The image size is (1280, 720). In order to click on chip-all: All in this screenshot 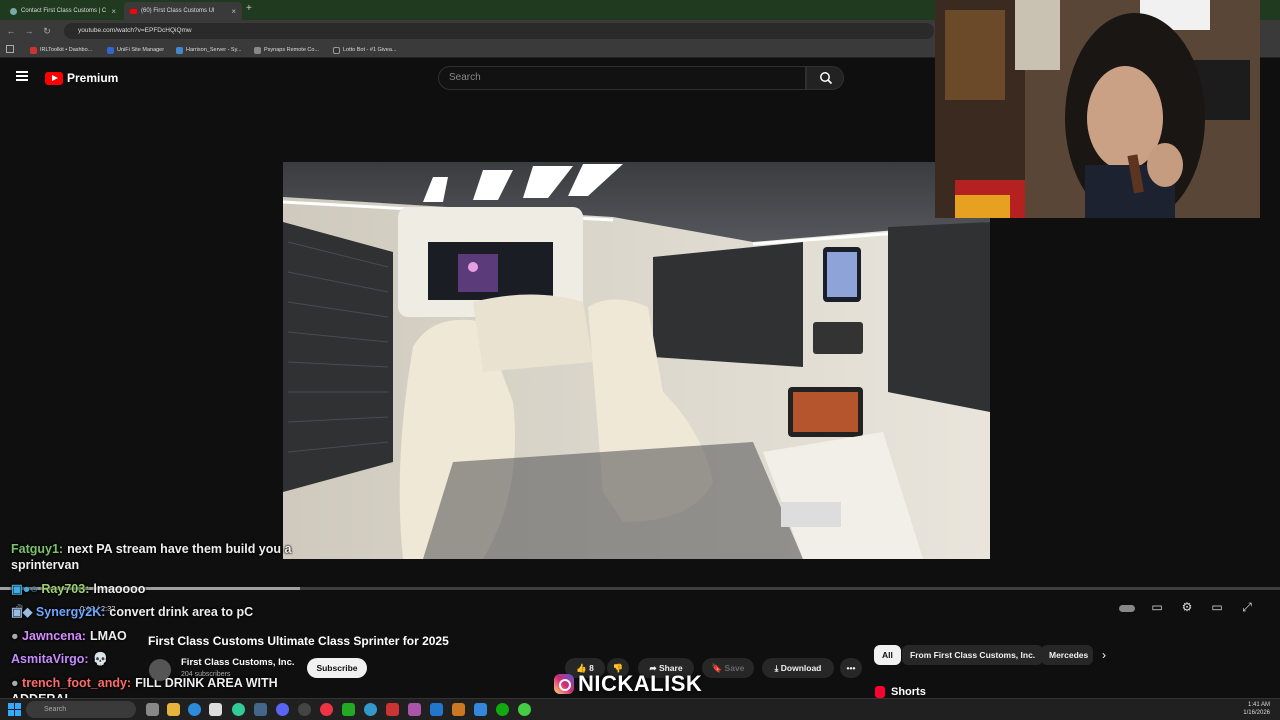, I will do `click(887, 655)`.